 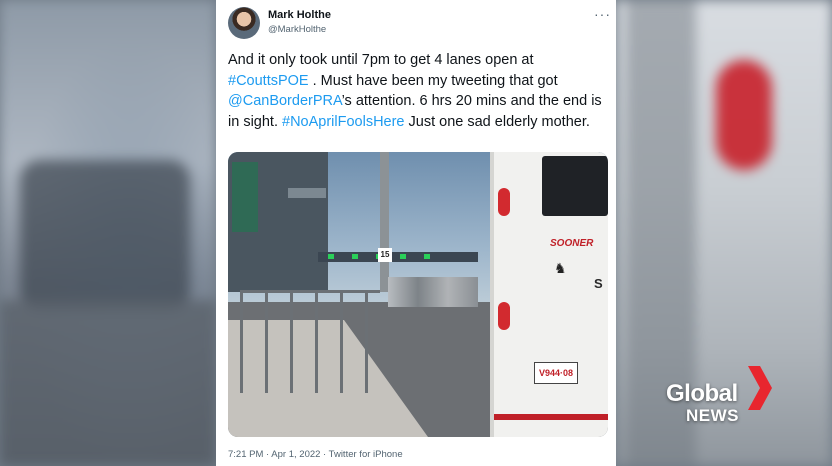 What do you see at coordinates (433, 80) in the screenshot?
I see `tweet-text-part: . Must have been my tweeting that got` at bounding box center [433, 80].